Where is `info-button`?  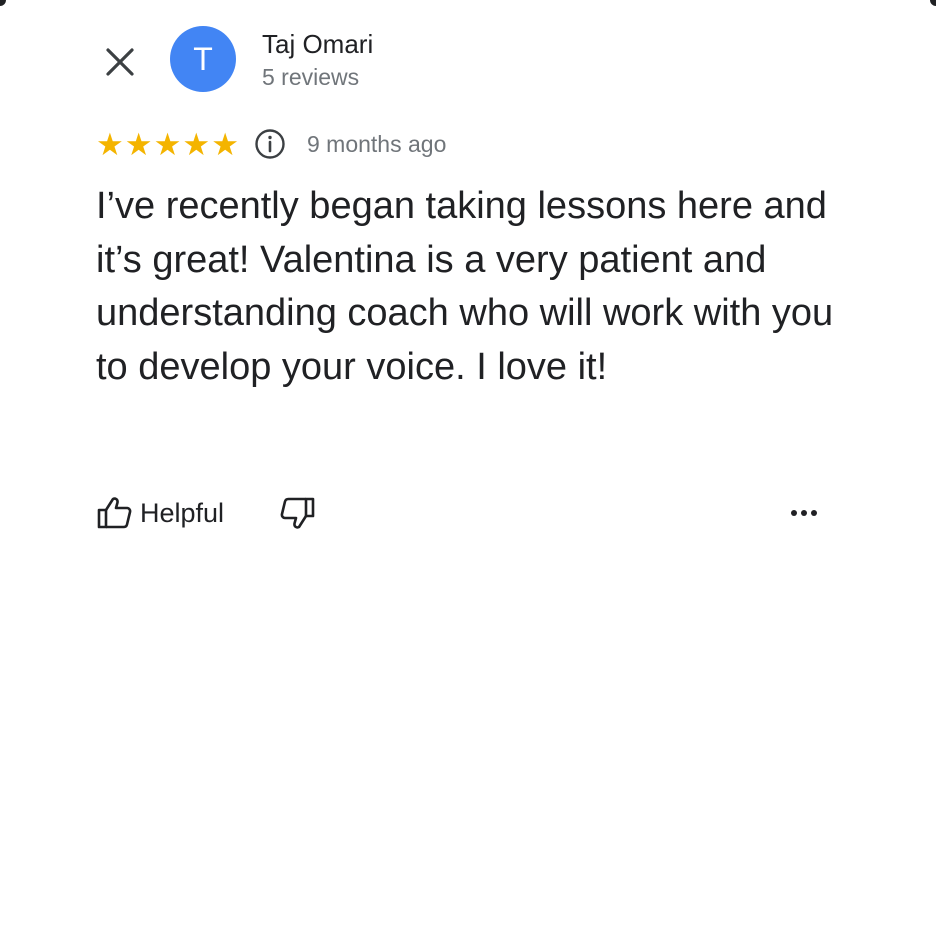 info-button is located at coordinates (270, 144).